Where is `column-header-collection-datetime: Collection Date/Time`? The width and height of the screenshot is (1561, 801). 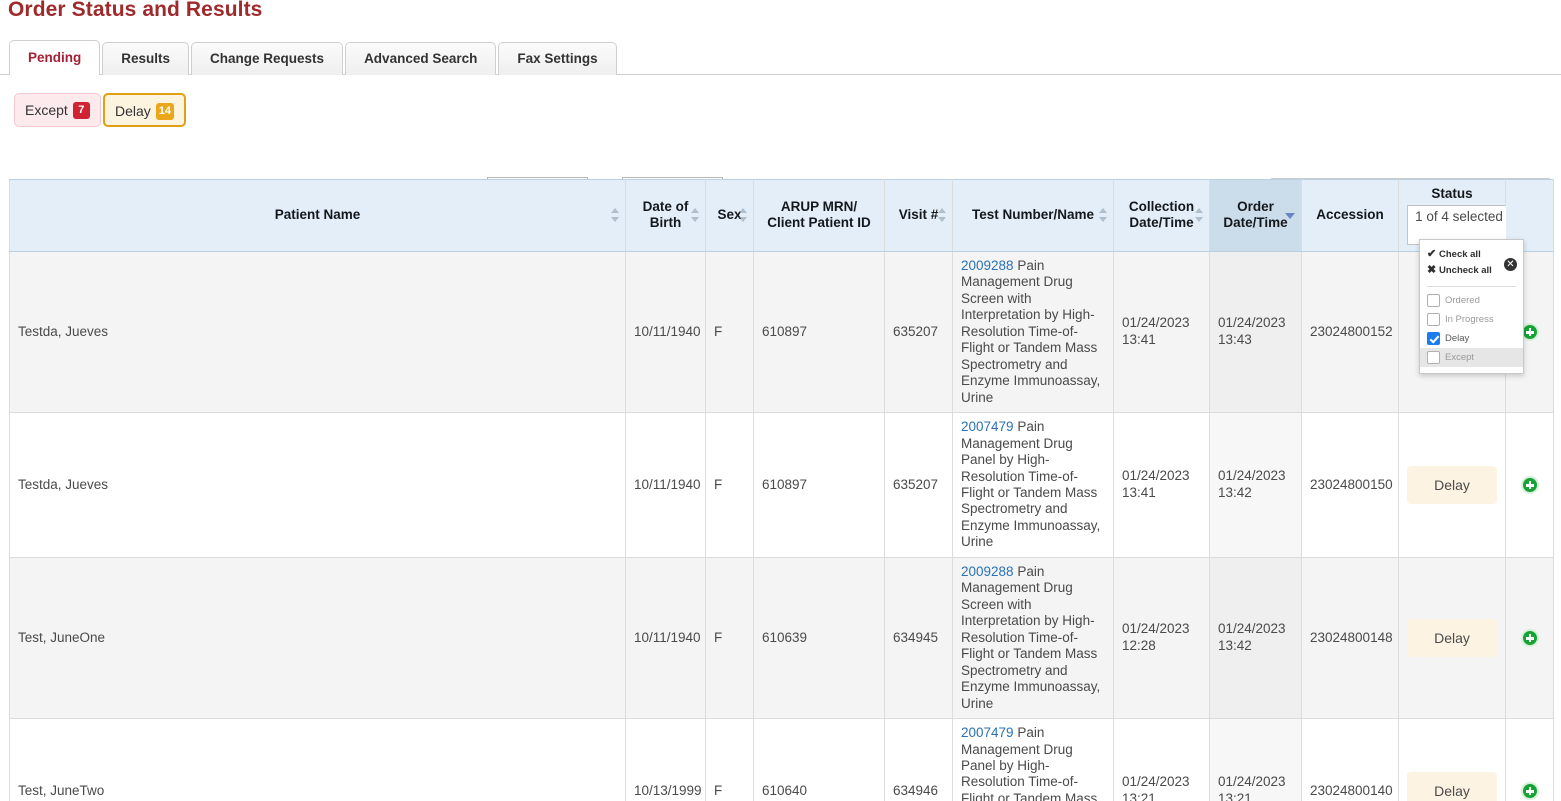 column-header-collection-datetime: Collection Date/Time is located at coordinates (1161, 215).